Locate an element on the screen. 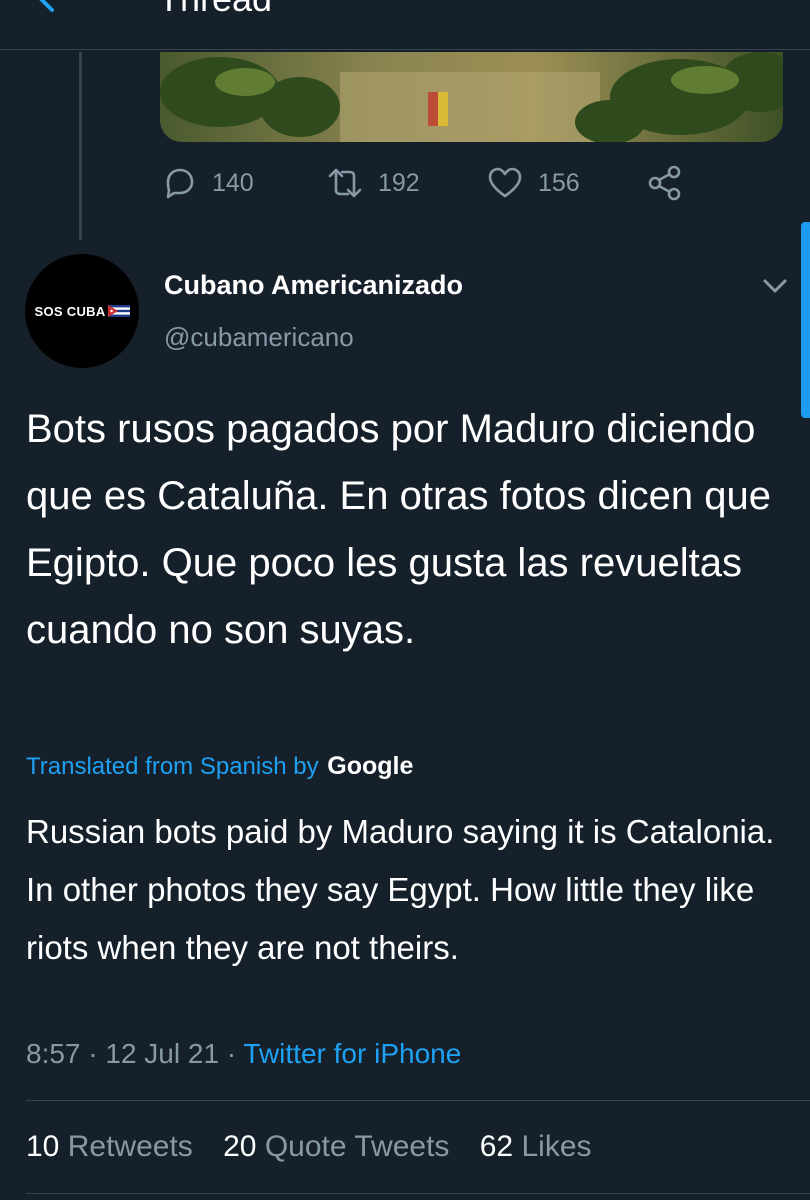 This screenshot has width=810, height=1200. retweet-count: 192 is located at coordinates (399, 182).